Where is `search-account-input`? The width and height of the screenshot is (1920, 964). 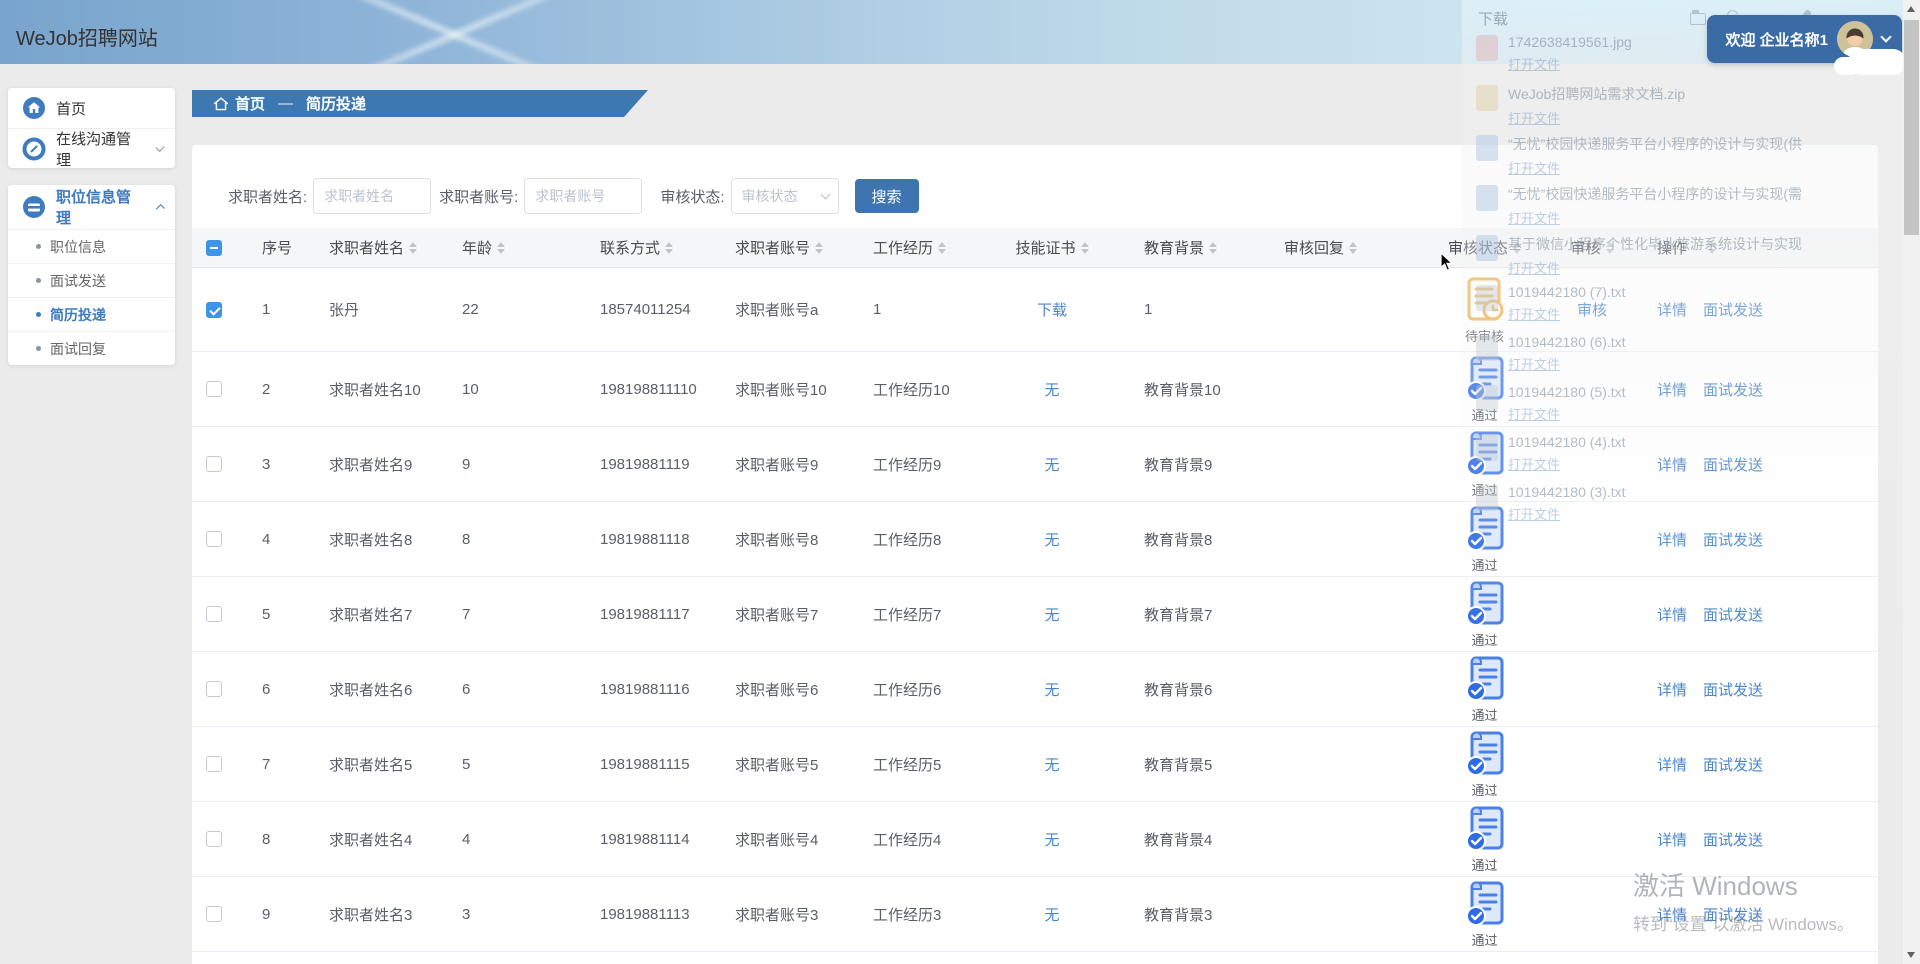 search-account-input is located at coordinates (583, 196).